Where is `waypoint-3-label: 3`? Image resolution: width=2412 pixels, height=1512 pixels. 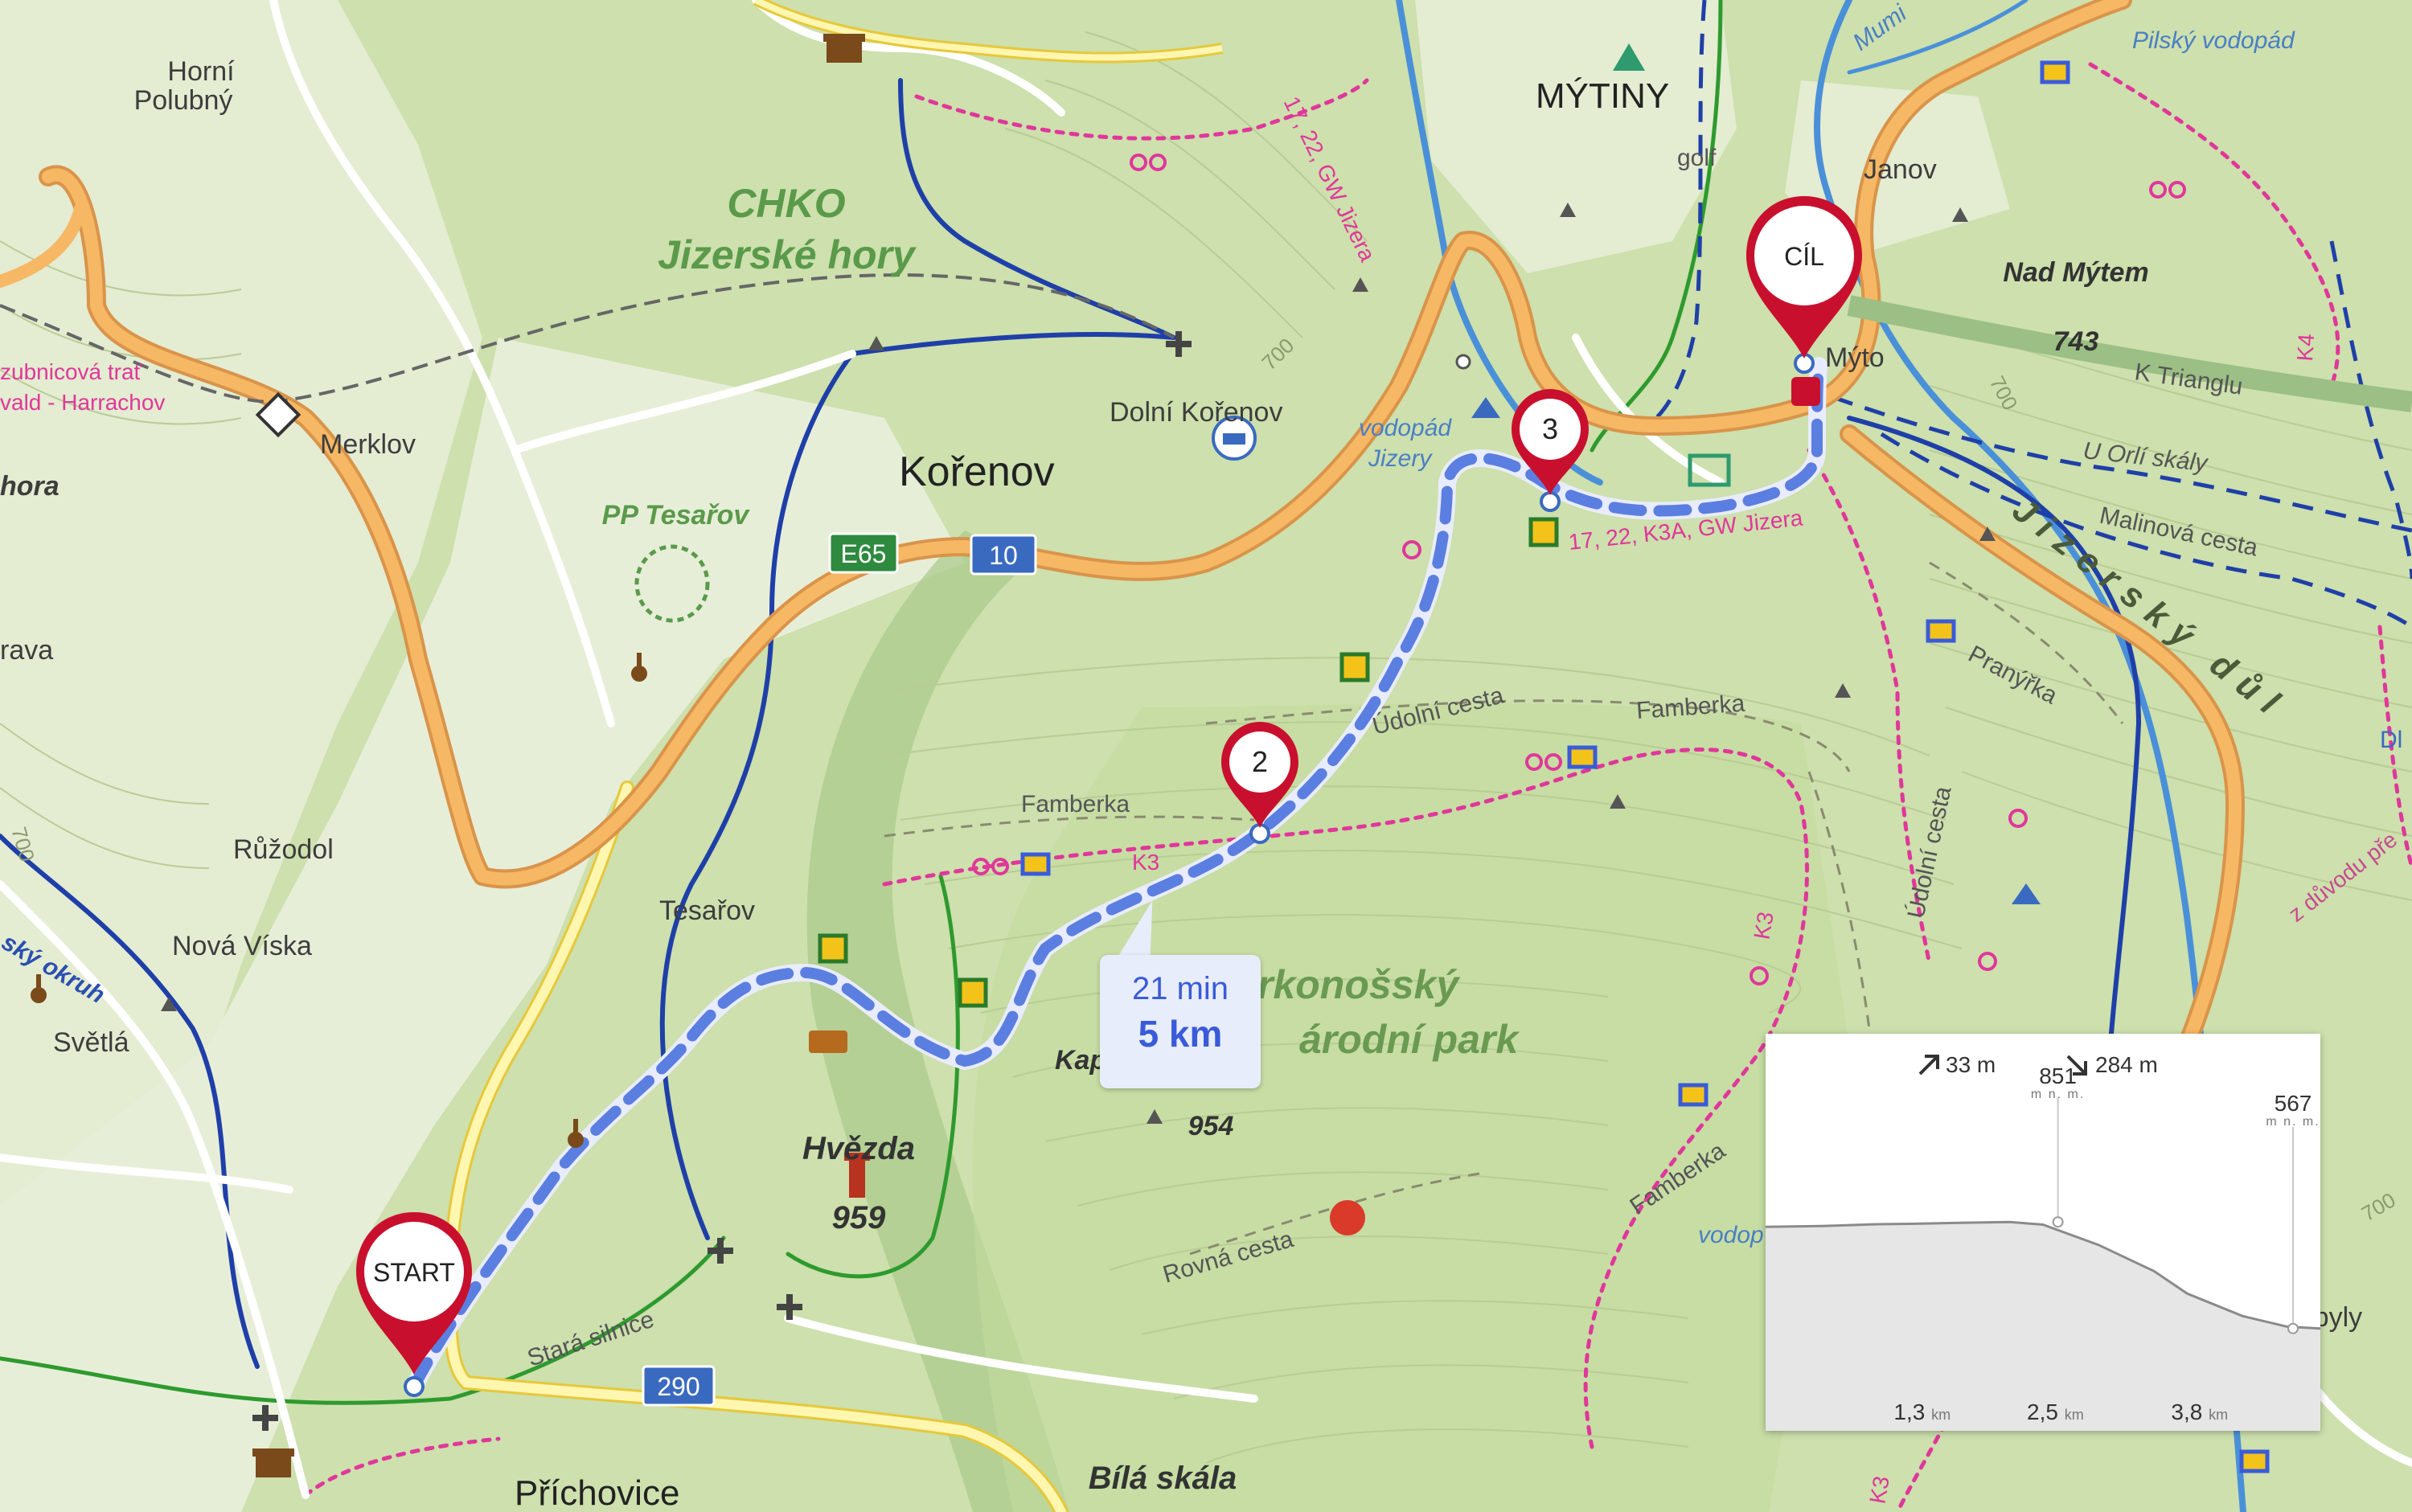
waypoint-3-label: 3 is located at coordinates (1550, 429).